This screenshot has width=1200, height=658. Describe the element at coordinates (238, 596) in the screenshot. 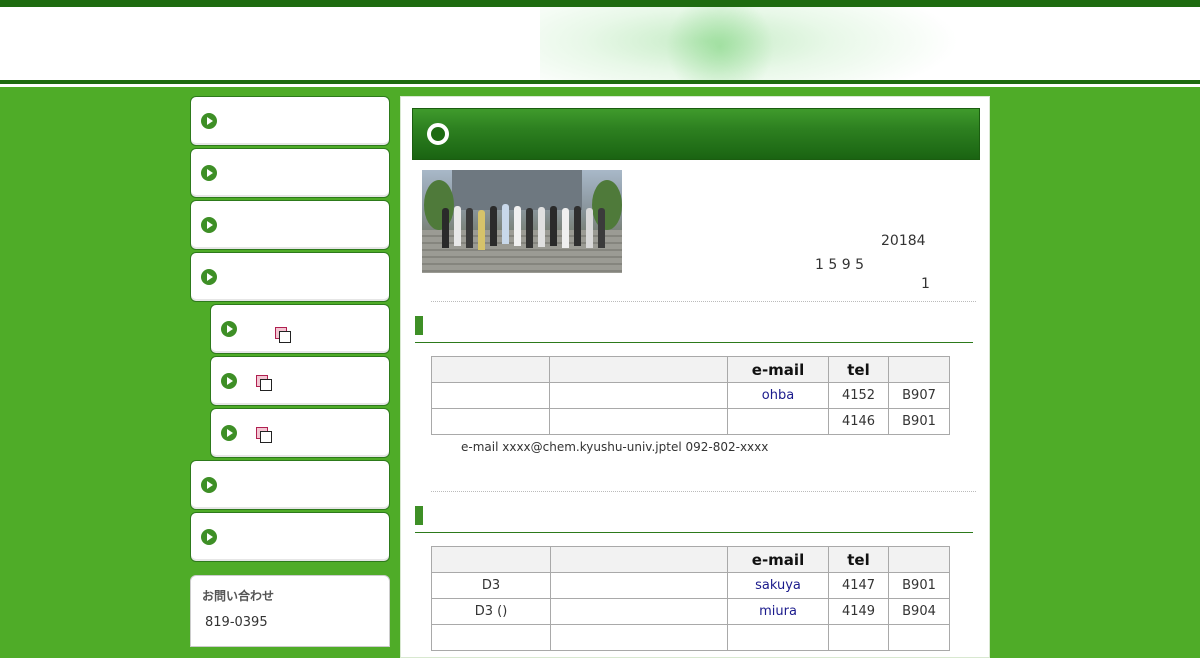

I see `contact-title: お問い合わせ` at that location.